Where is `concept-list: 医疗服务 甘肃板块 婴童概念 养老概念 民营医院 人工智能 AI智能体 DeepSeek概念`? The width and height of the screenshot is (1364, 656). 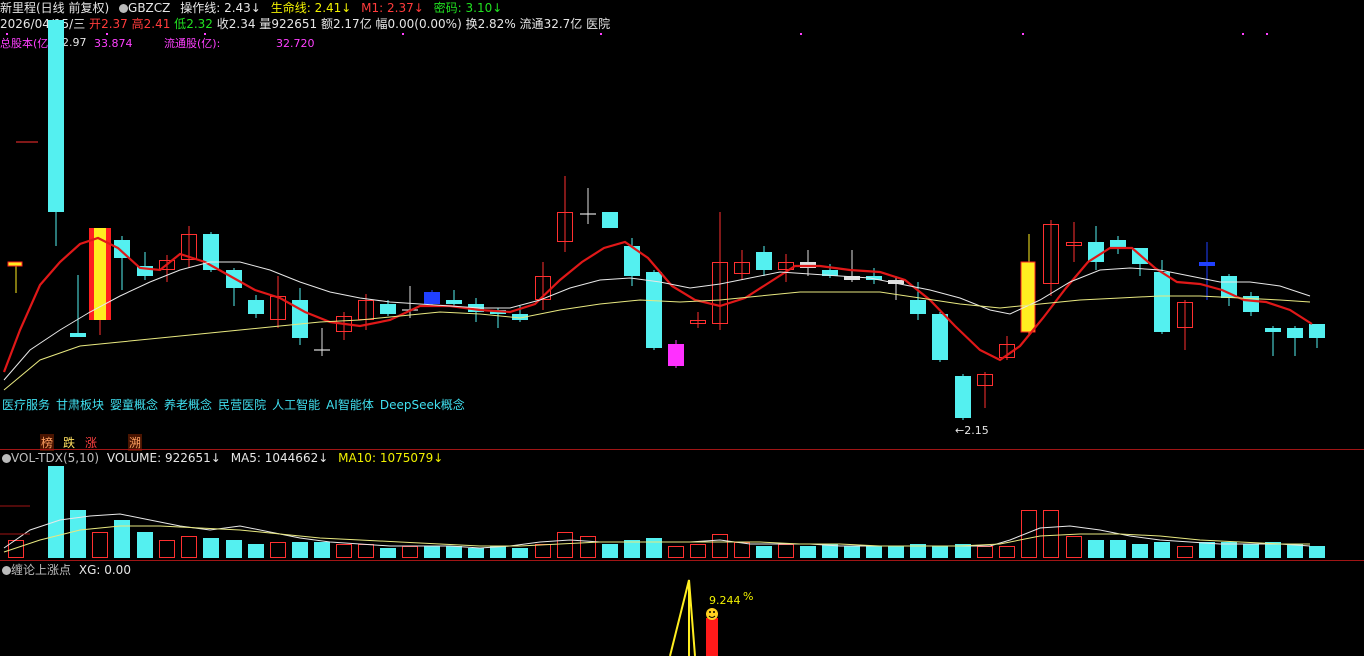 concept-list: 医疗服务 甘肃板块 婴童概念 养老概念 民营医院 人工智能 AI智能体 DeepSeek概念 is located at coordinates (236, 404).